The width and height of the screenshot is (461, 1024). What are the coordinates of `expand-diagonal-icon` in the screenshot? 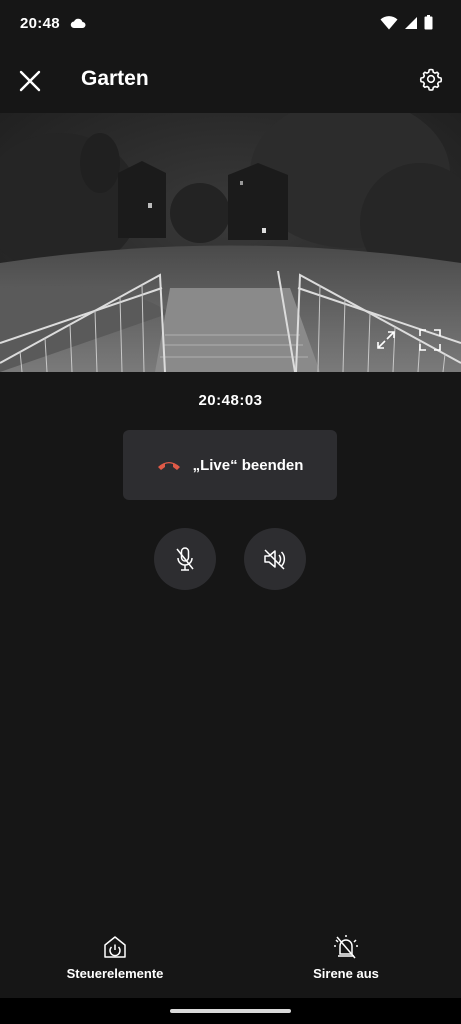 It's located at (386, 340).